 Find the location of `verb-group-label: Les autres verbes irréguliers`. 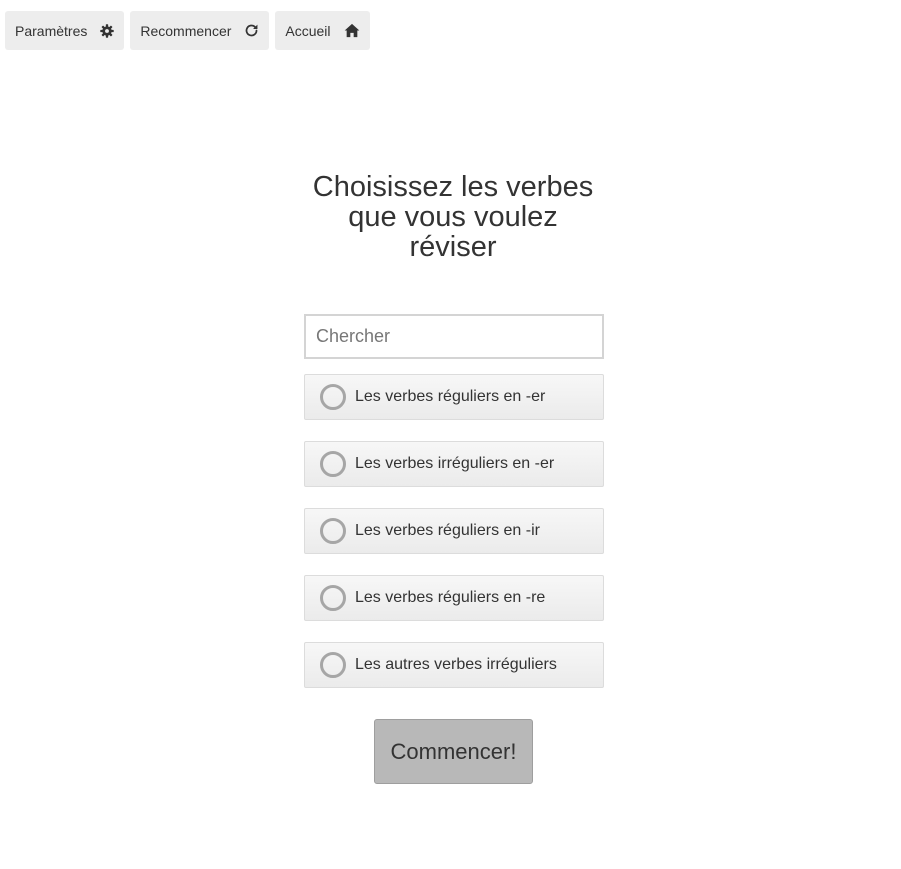

verb-group-label: Les autres verbes irréguliers is located at coordinates (456, 664).